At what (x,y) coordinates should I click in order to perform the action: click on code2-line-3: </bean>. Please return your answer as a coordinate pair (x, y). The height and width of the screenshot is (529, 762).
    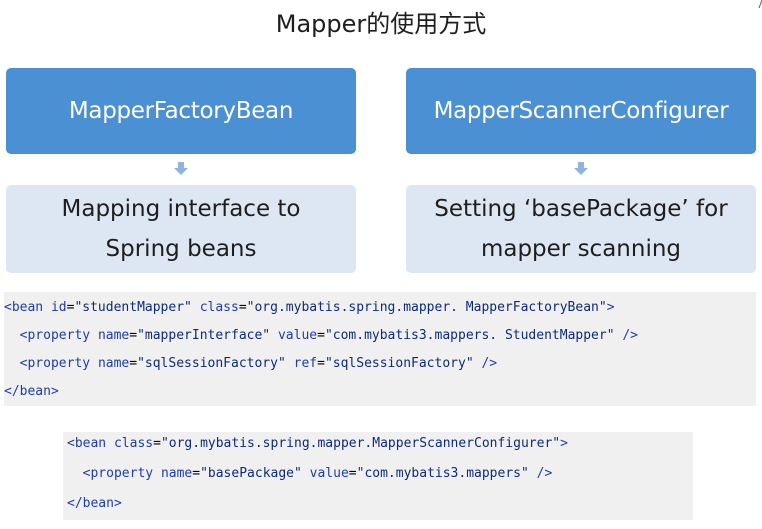
    Looking at the image, I should click on (94, 503).